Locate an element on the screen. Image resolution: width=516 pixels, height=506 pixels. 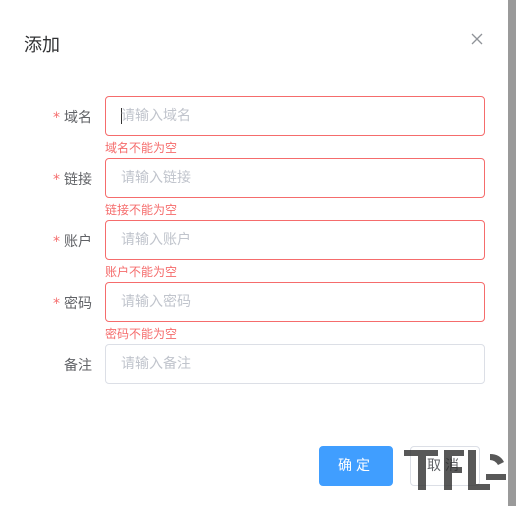
backdrop-strip is located at coordinates (512, 253).